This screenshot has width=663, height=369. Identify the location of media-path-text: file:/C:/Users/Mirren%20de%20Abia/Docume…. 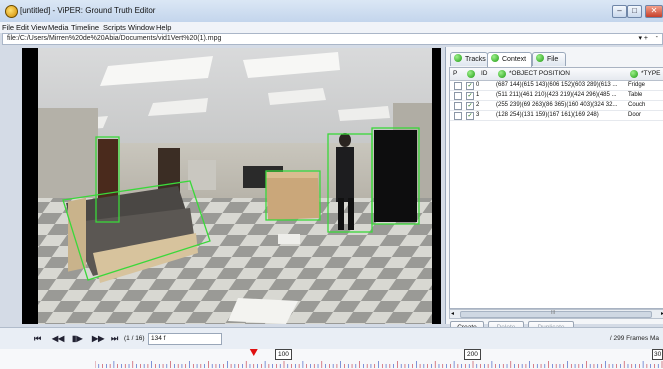
(114, 38).